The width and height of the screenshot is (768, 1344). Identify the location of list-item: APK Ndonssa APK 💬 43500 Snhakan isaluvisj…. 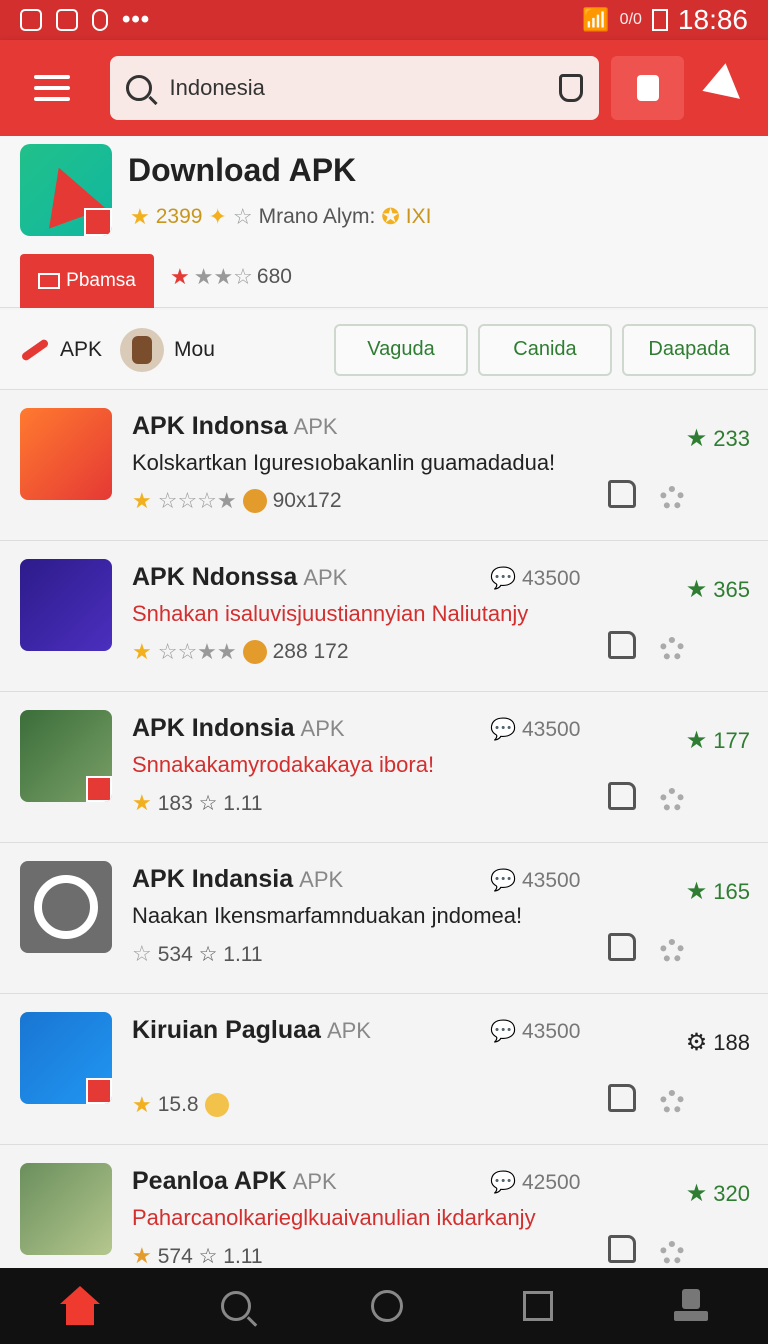
(384, 616).